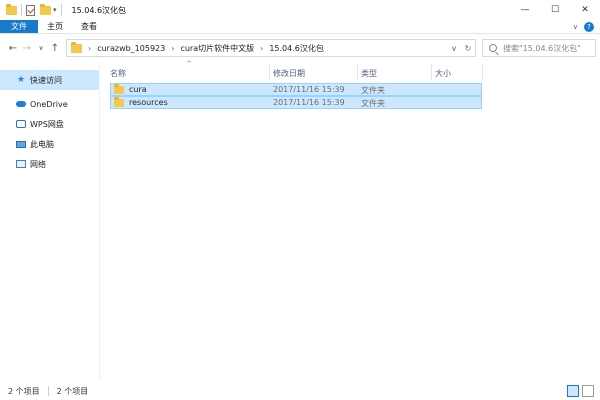  Describe the element at coordinates (443, 73) in the screenshot. I see `column-header-size: 大小` at that location.